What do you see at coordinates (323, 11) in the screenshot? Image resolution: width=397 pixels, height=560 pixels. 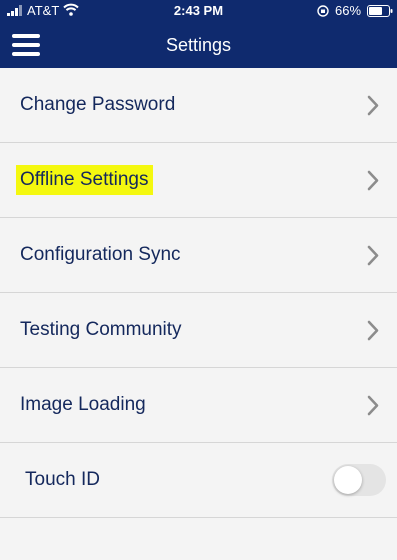 I see `orientation-lock-icon` at bounding box center [323, 11].